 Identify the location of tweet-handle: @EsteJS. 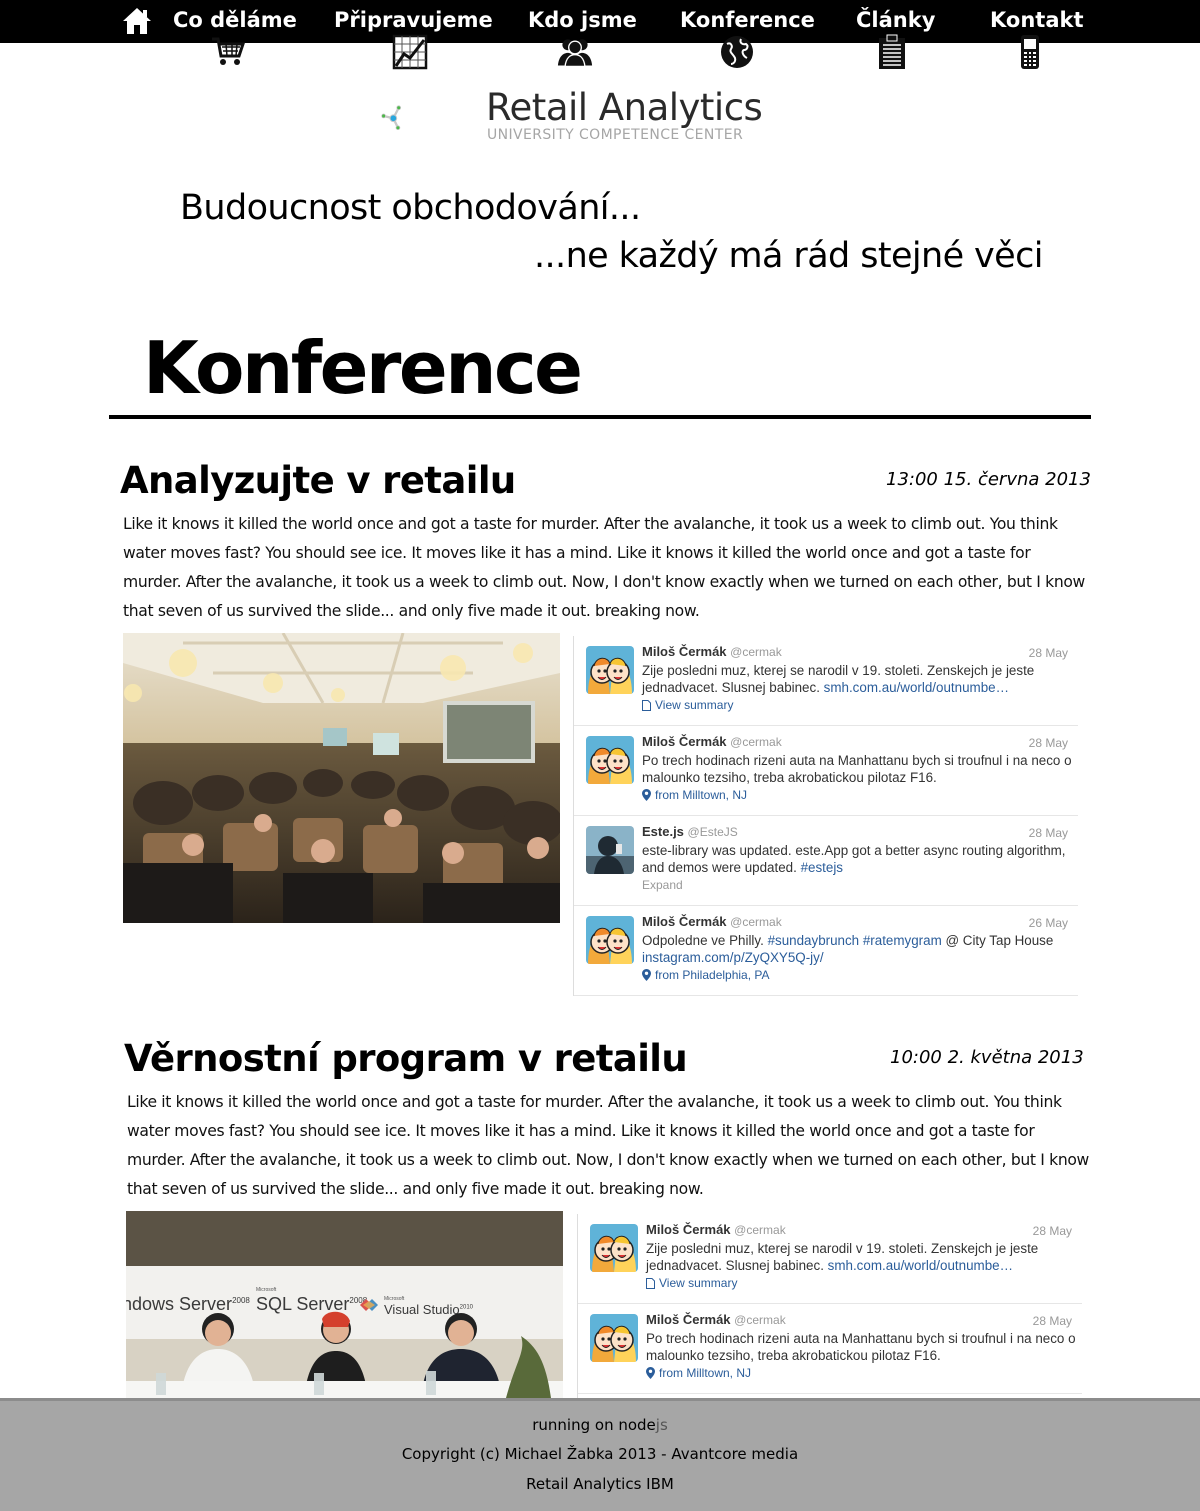
(713, 832).